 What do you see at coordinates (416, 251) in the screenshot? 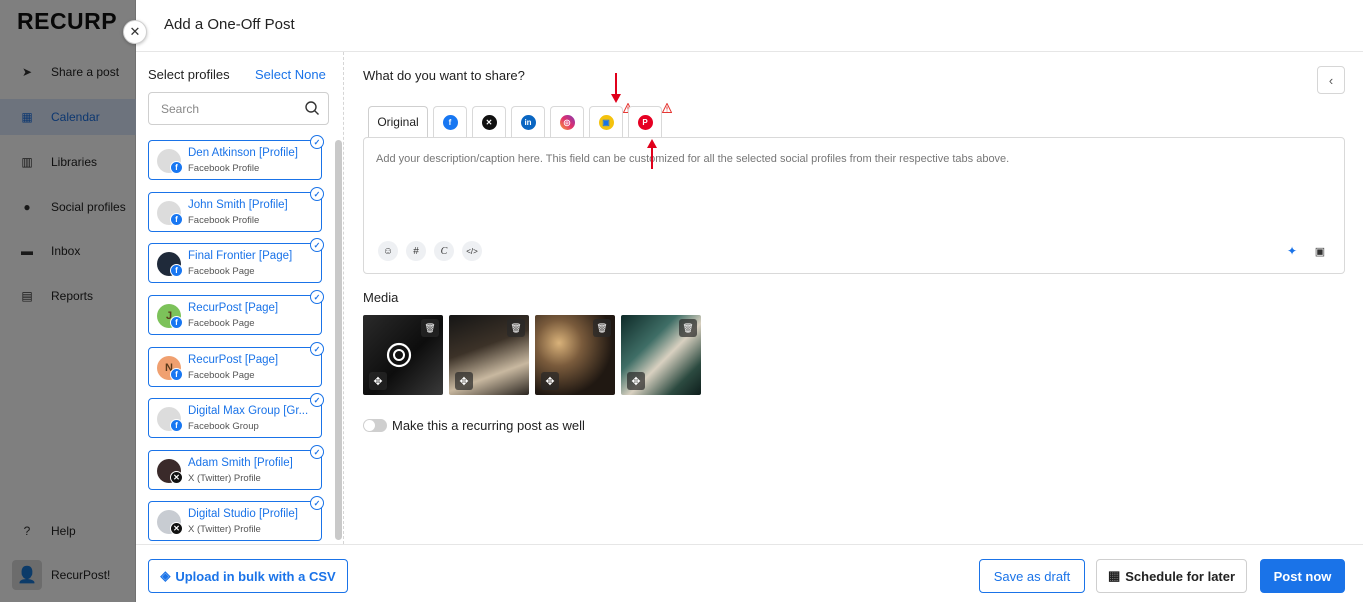
I see `hashtag-icon: #` at bounding box center [416, 251].